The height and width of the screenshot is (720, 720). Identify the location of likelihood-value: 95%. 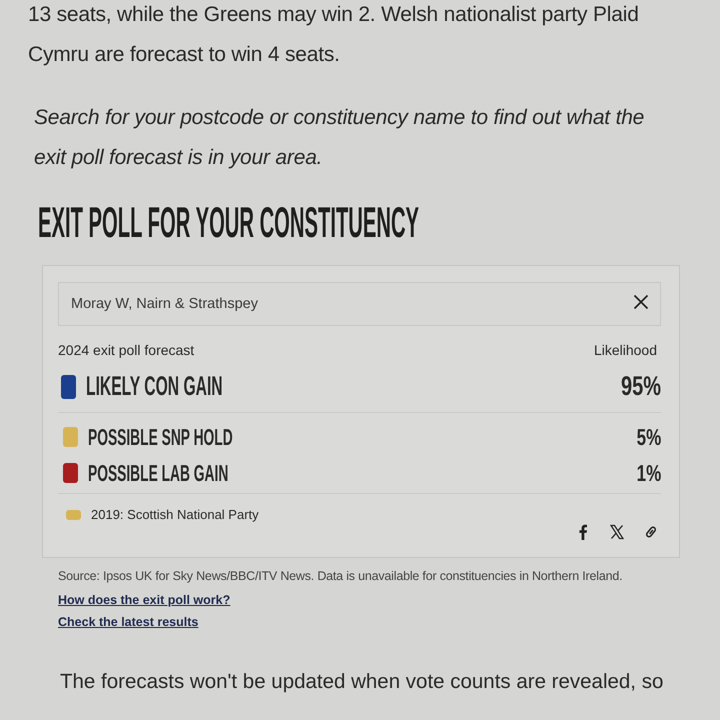
(641, 387).